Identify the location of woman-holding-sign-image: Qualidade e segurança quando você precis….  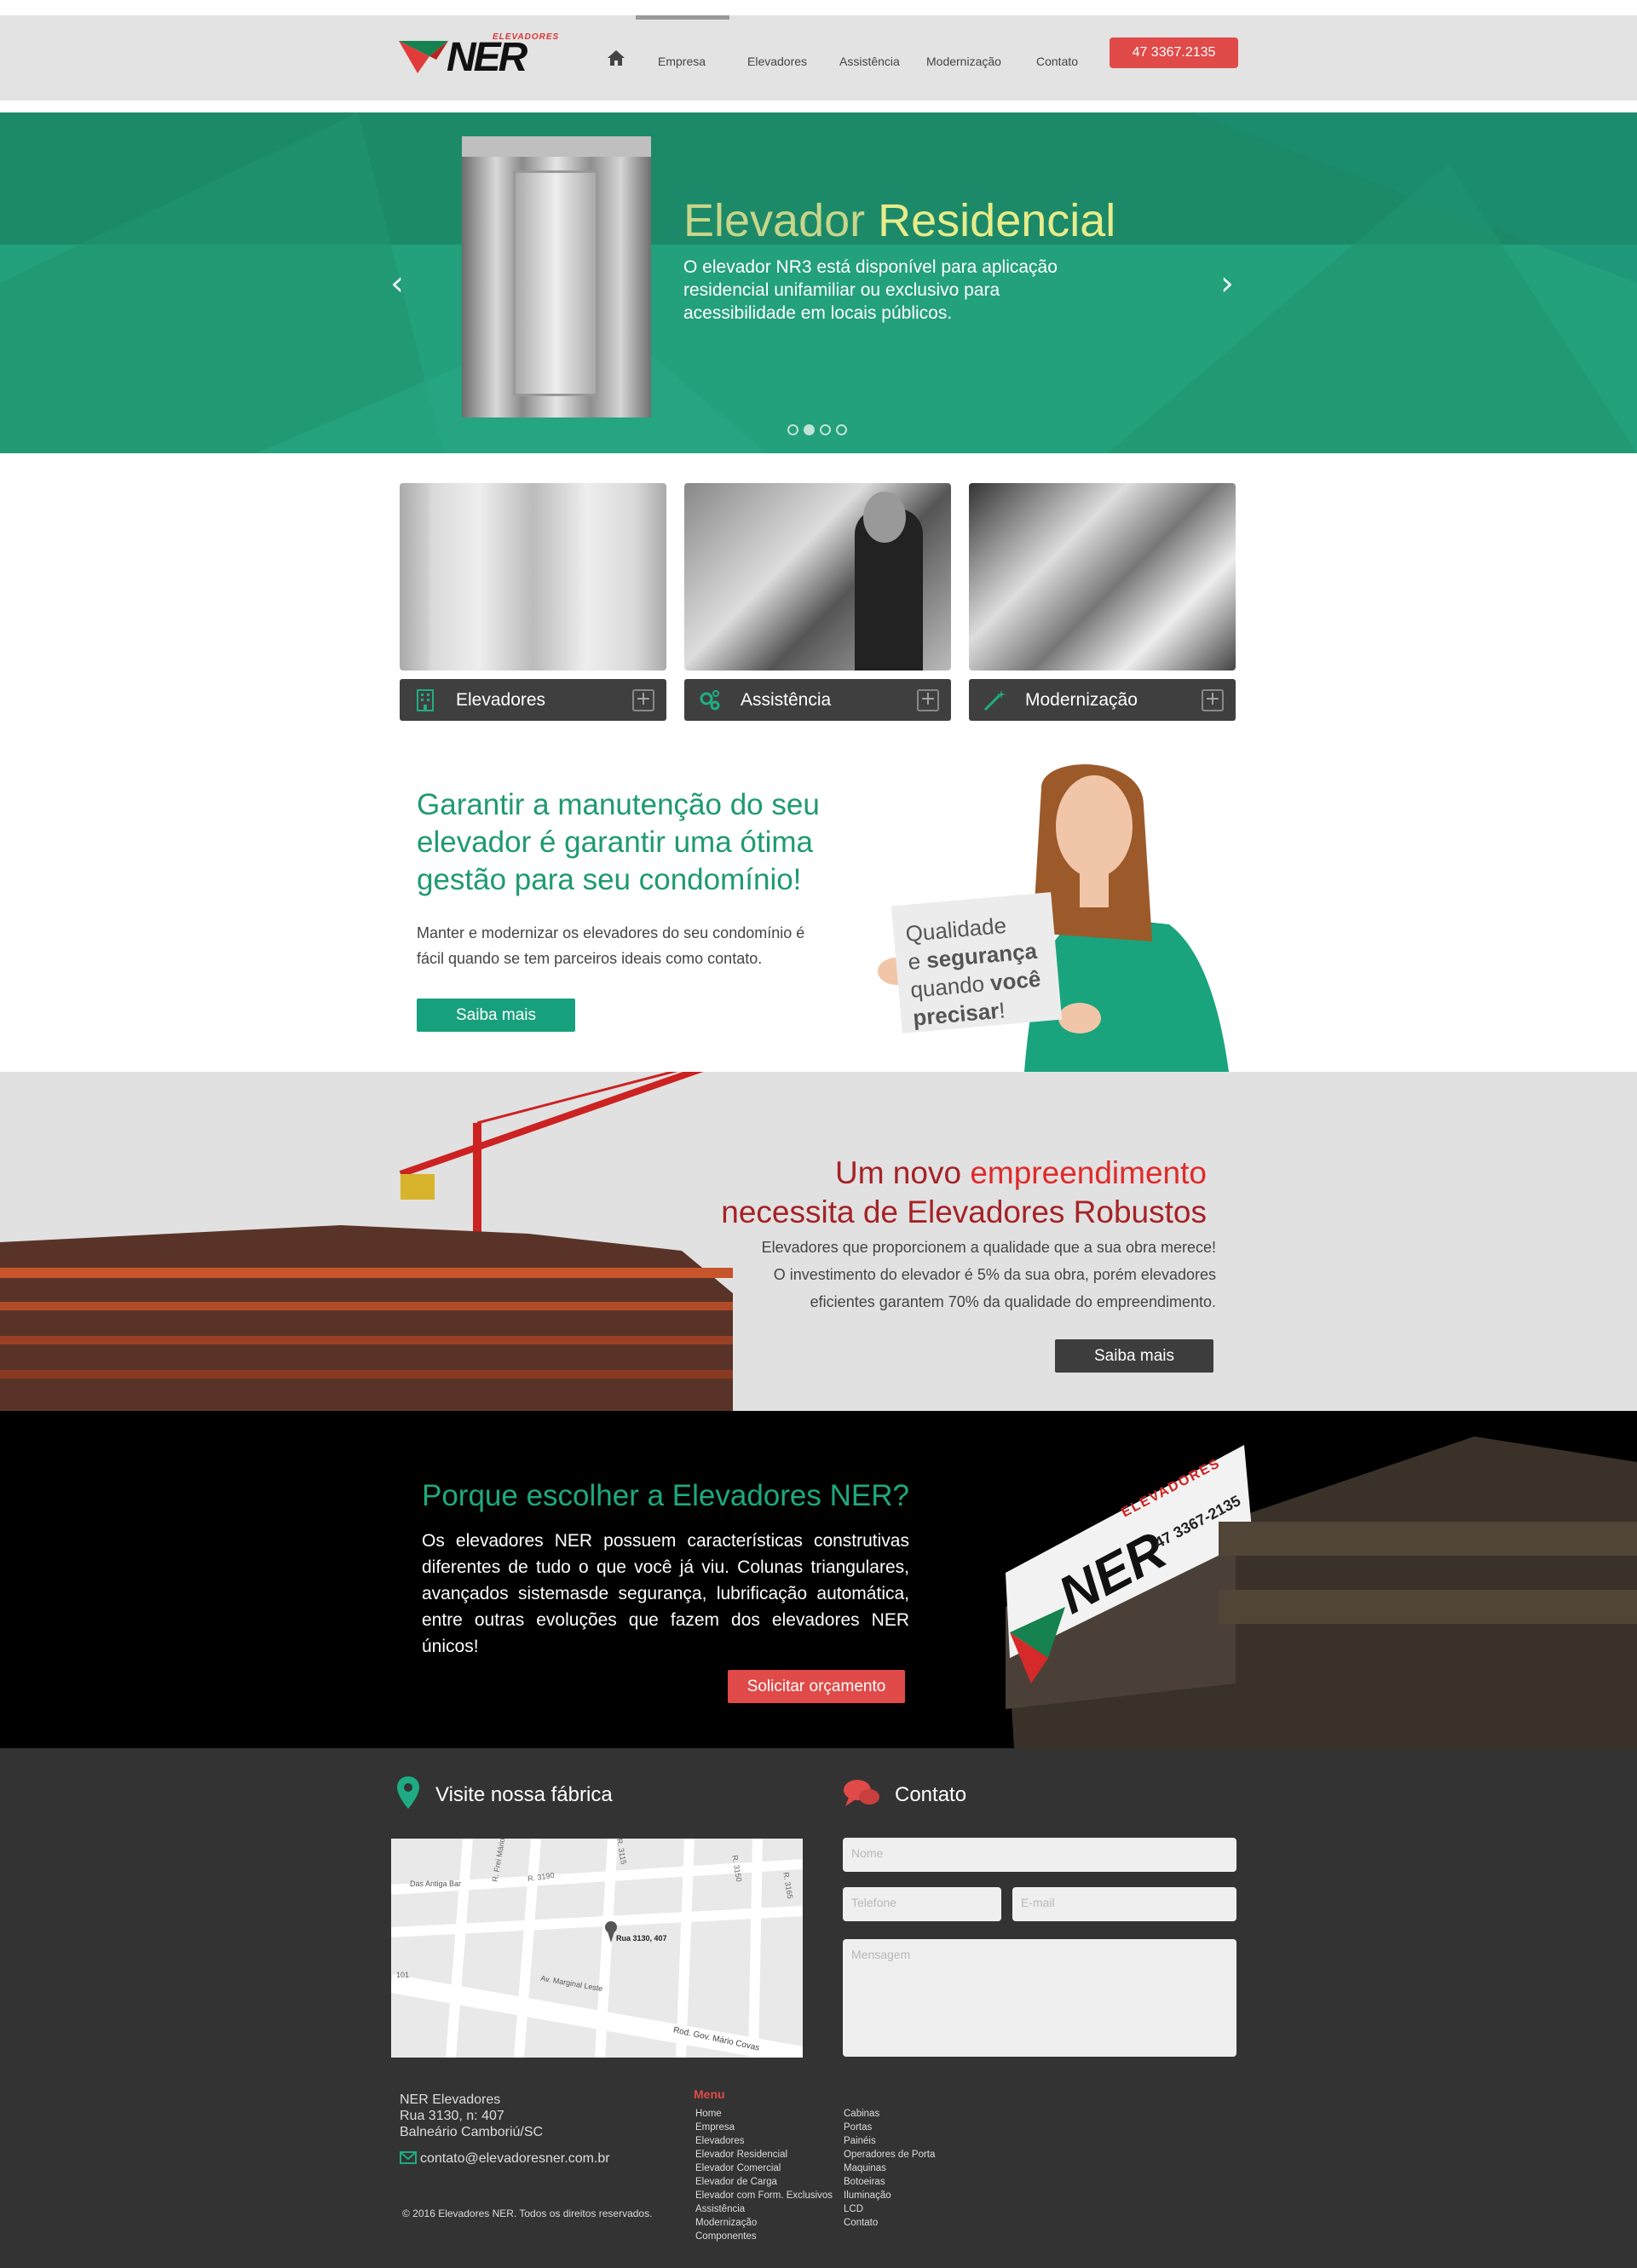
(1050, 913).